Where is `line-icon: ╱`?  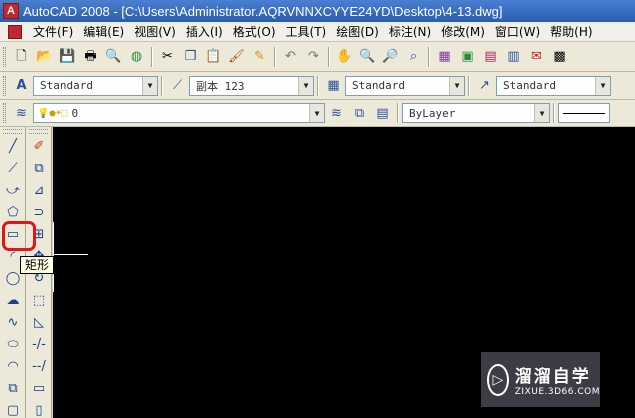 line-icon: ╱ is located at coordinates (13, 146).